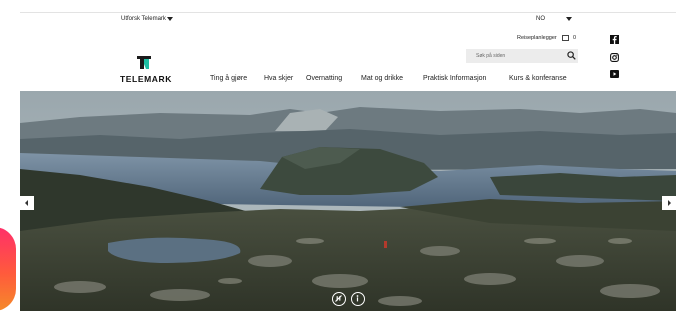 The image size is (676, 311). I want to click on pause-icon, so click(338, 298).